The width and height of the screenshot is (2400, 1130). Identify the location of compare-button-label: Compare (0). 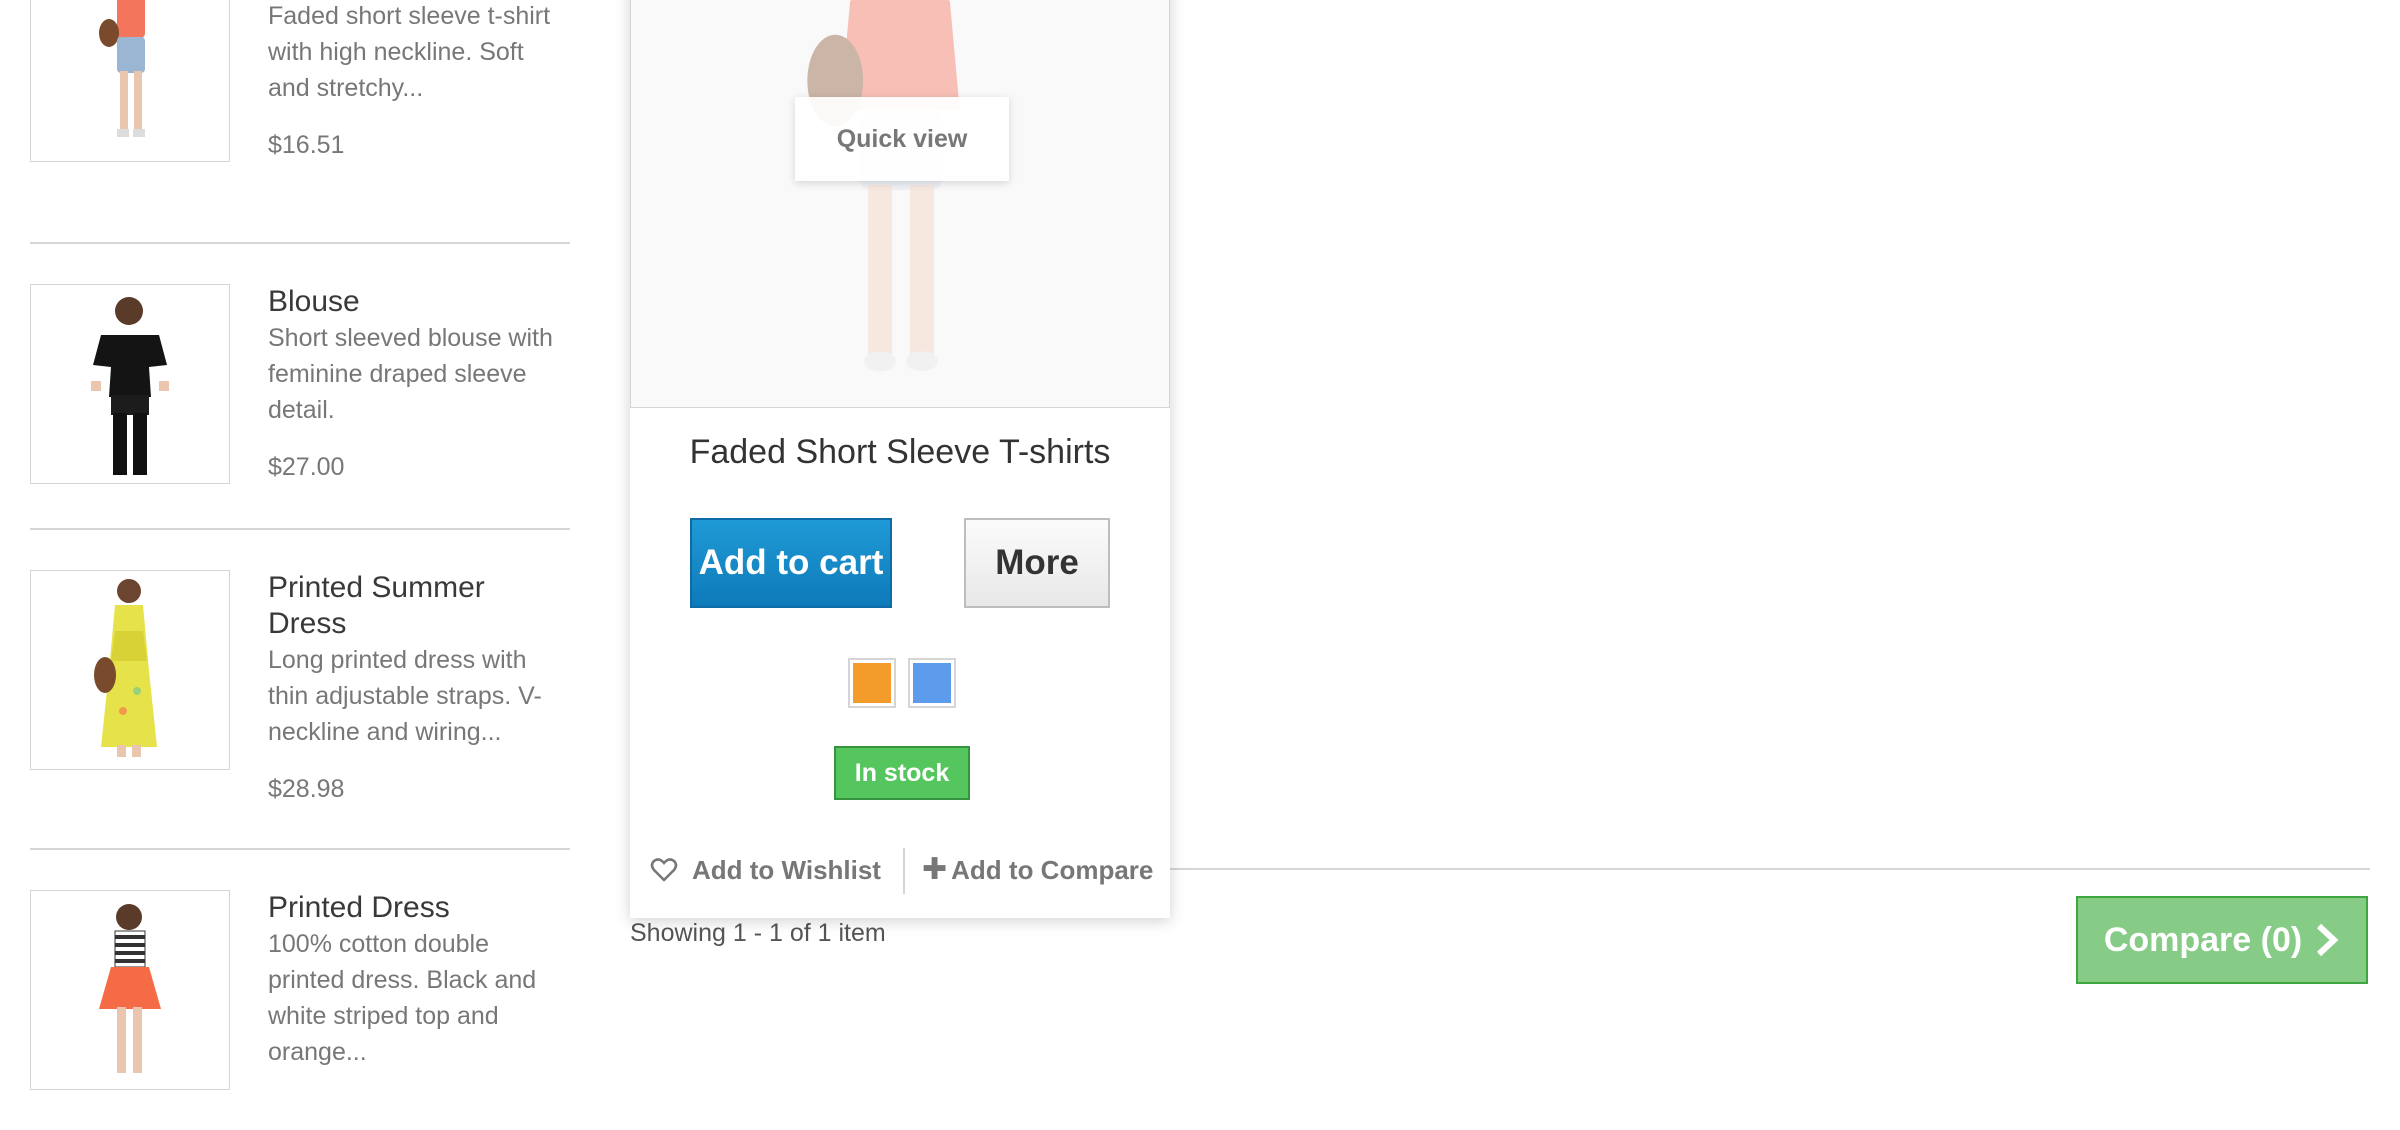
(2203, 939).